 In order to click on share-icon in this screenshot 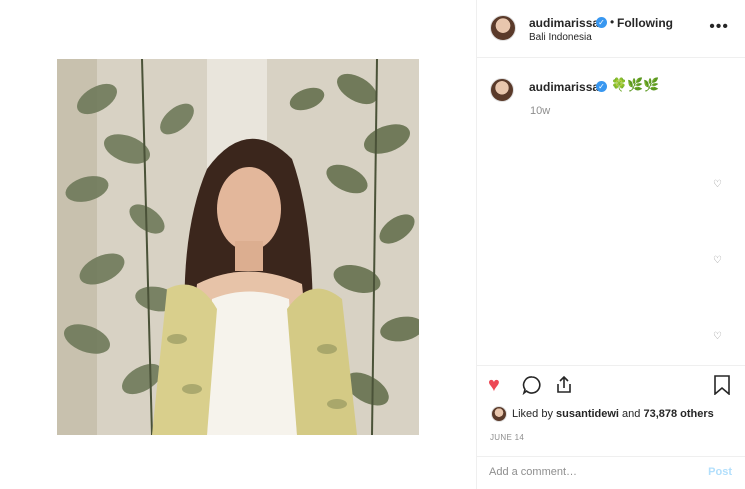, I will do `click(564, 387)`.